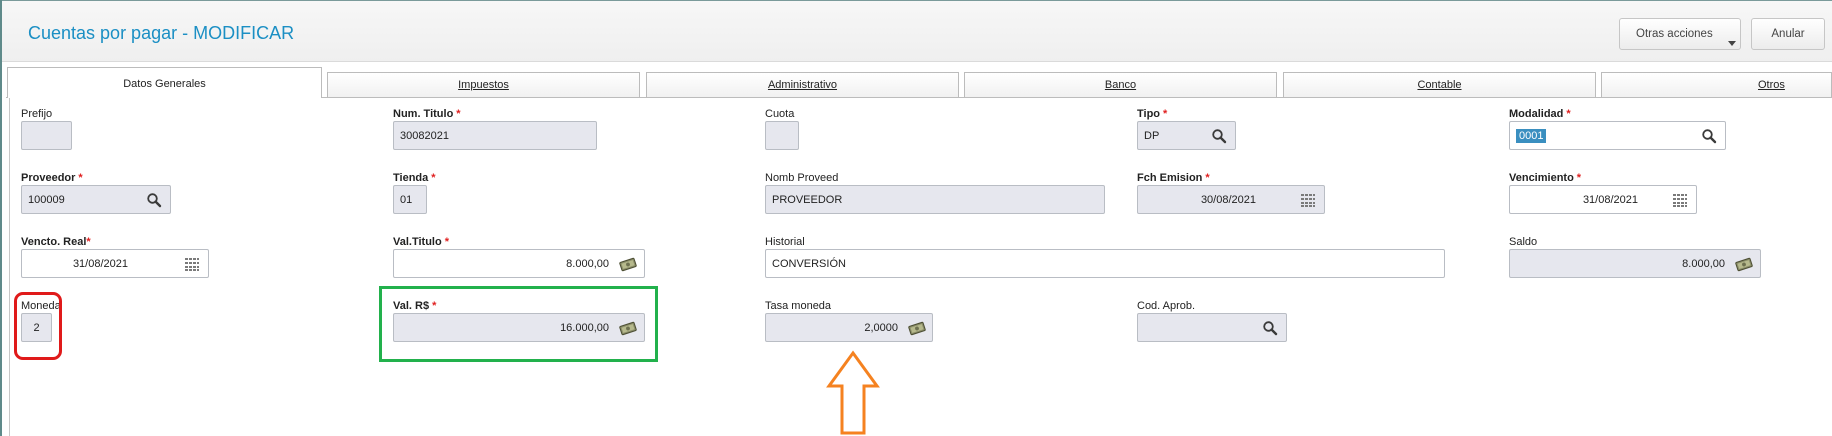 The image size is (1832, 436). Describe the element at coordinates (495, 135) in the screenshot. I see `num-titulo-input: 30082021` at that location.